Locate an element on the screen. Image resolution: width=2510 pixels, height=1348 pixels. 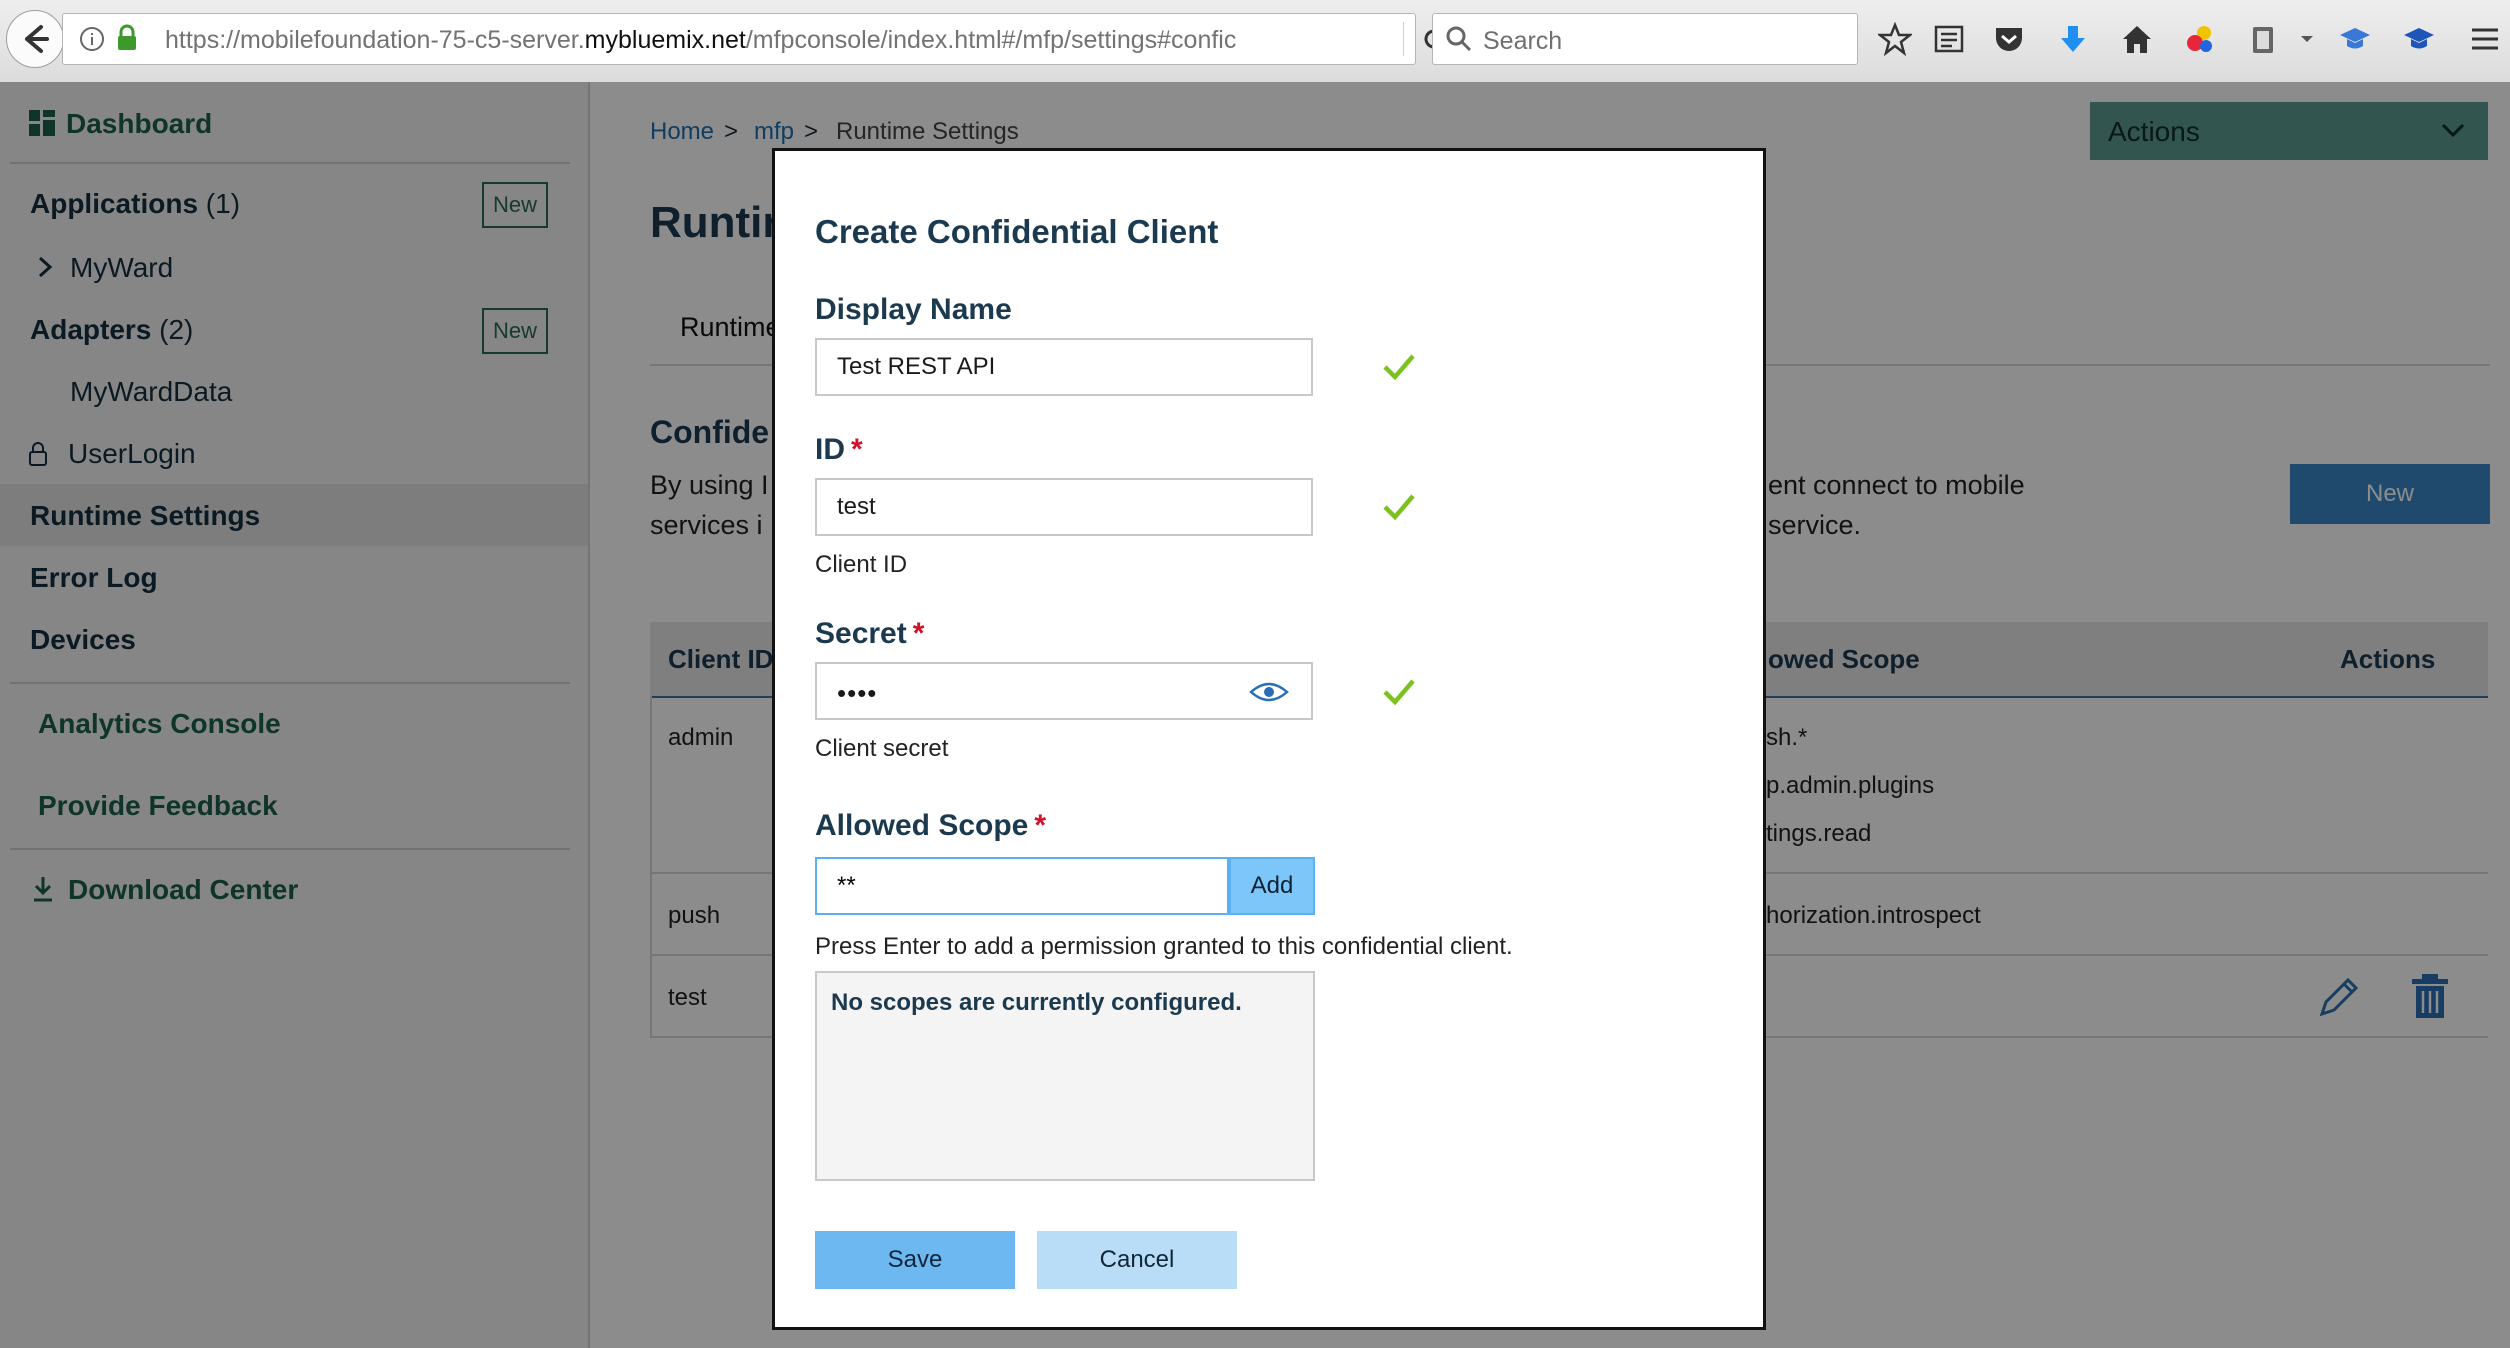
scopes-list-box: No scopes are currently configured. is located at coordinates (1065, 1076).